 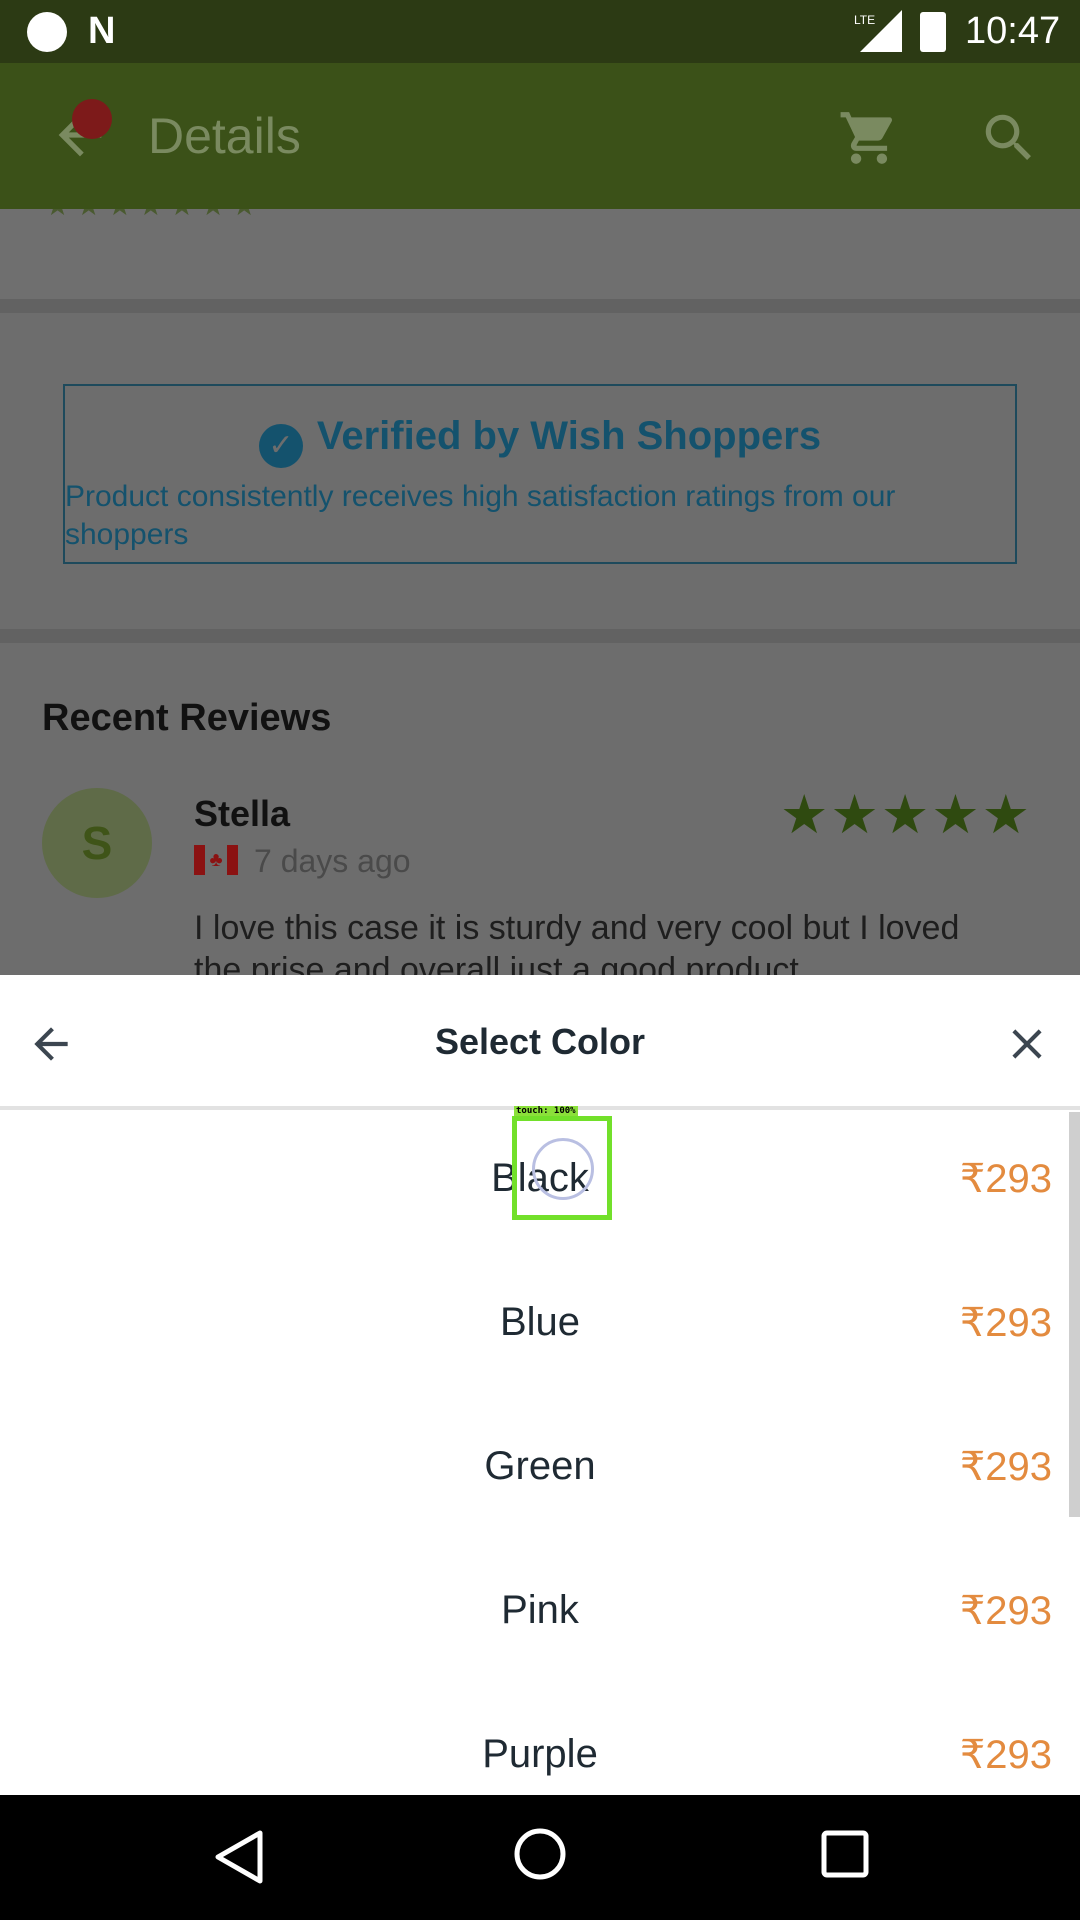 What do you see at coordinates (1074, 1314) in the screenshot?
I see `scrollbar` at bounding box center [1074, 1314].